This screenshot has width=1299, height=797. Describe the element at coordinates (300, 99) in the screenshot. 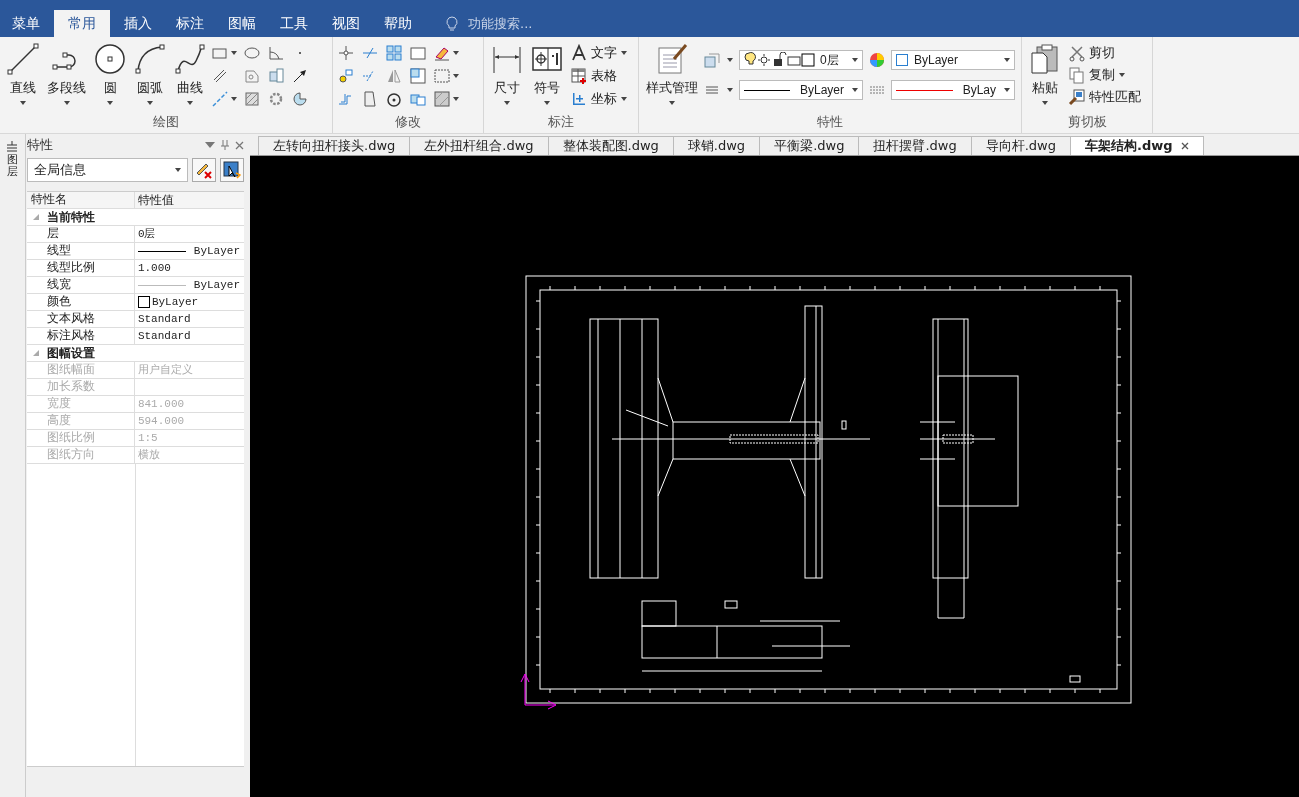

I see `region-icon` at that location.